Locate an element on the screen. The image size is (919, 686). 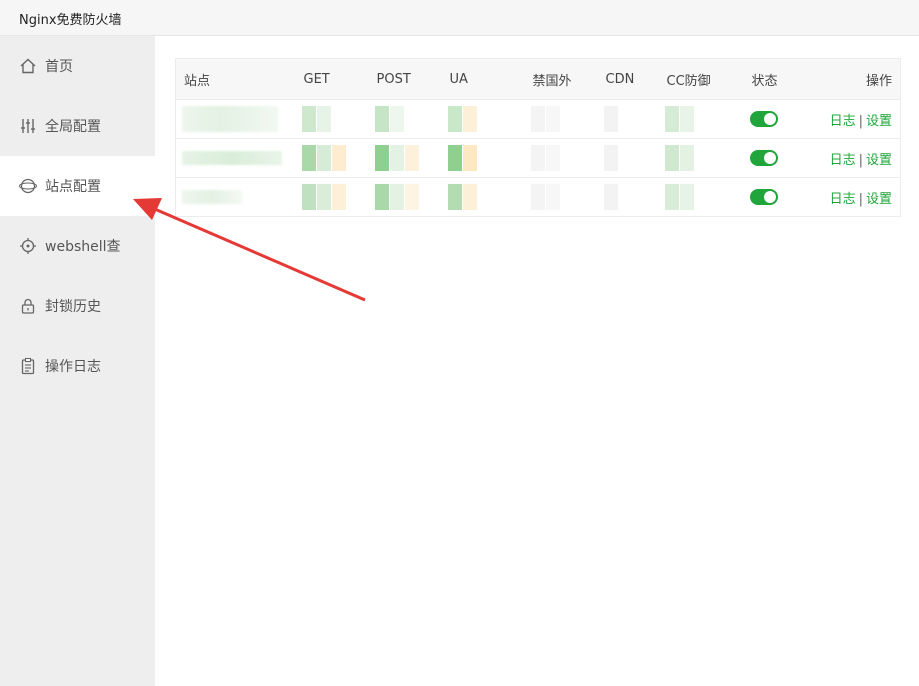
target-icon is located at coordinates (28, 246).